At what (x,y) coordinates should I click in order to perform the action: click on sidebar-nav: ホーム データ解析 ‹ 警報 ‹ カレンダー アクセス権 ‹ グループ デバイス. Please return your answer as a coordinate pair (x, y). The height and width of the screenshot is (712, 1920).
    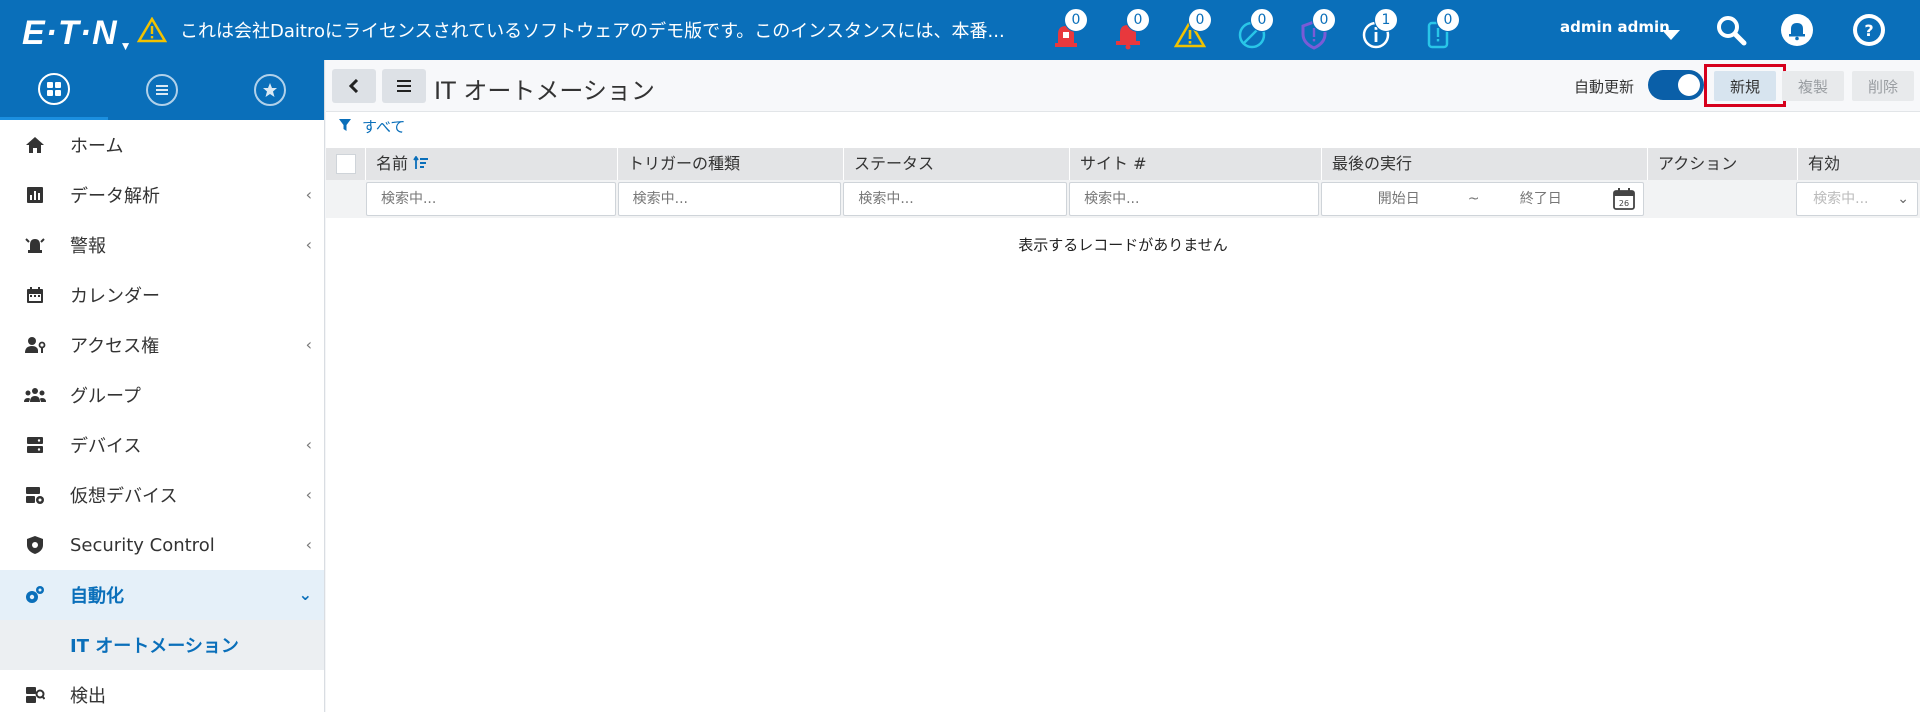
    Looking at the image, I should click on (162, 416).